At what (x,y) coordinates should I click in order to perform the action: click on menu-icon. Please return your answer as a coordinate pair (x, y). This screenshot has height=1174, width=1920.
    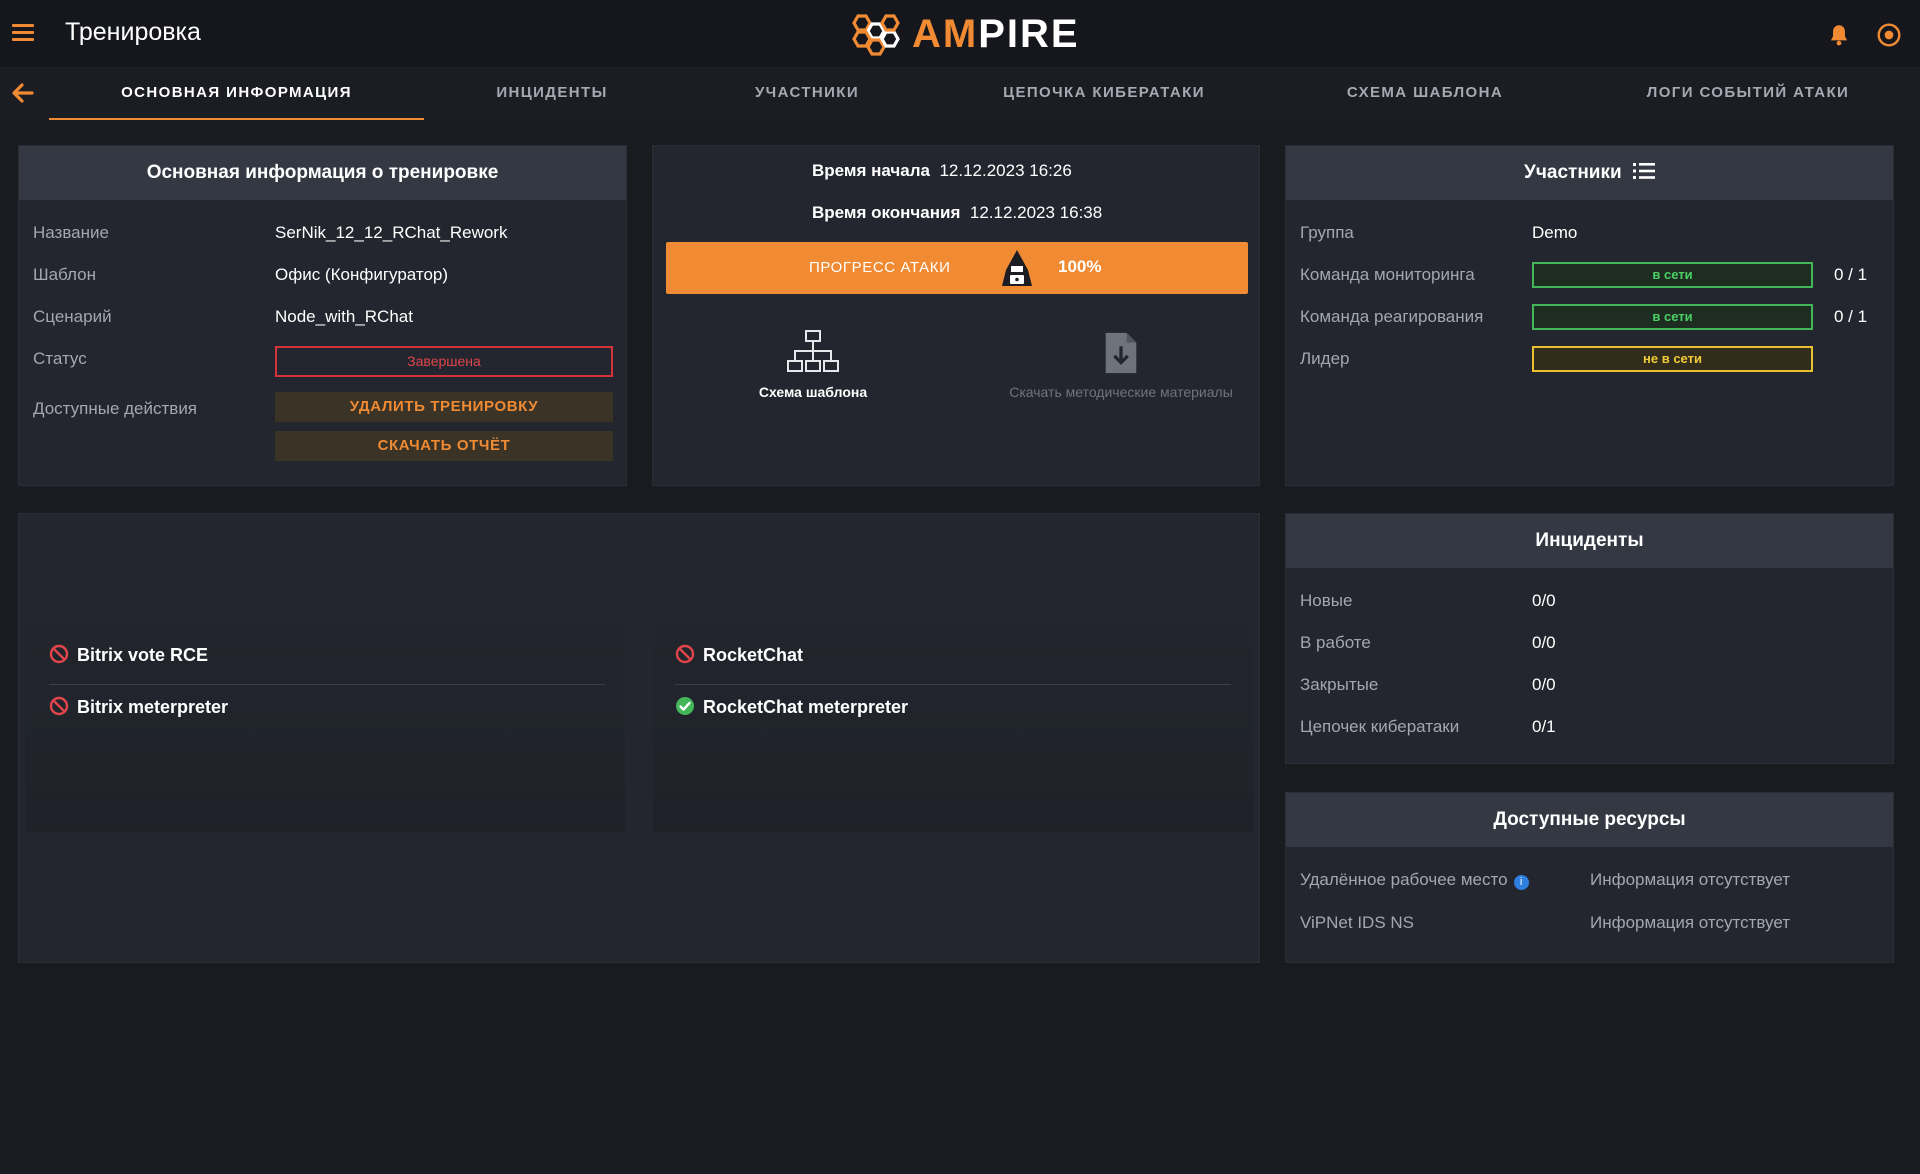
    Looking at the image, I should click on (23, 33).